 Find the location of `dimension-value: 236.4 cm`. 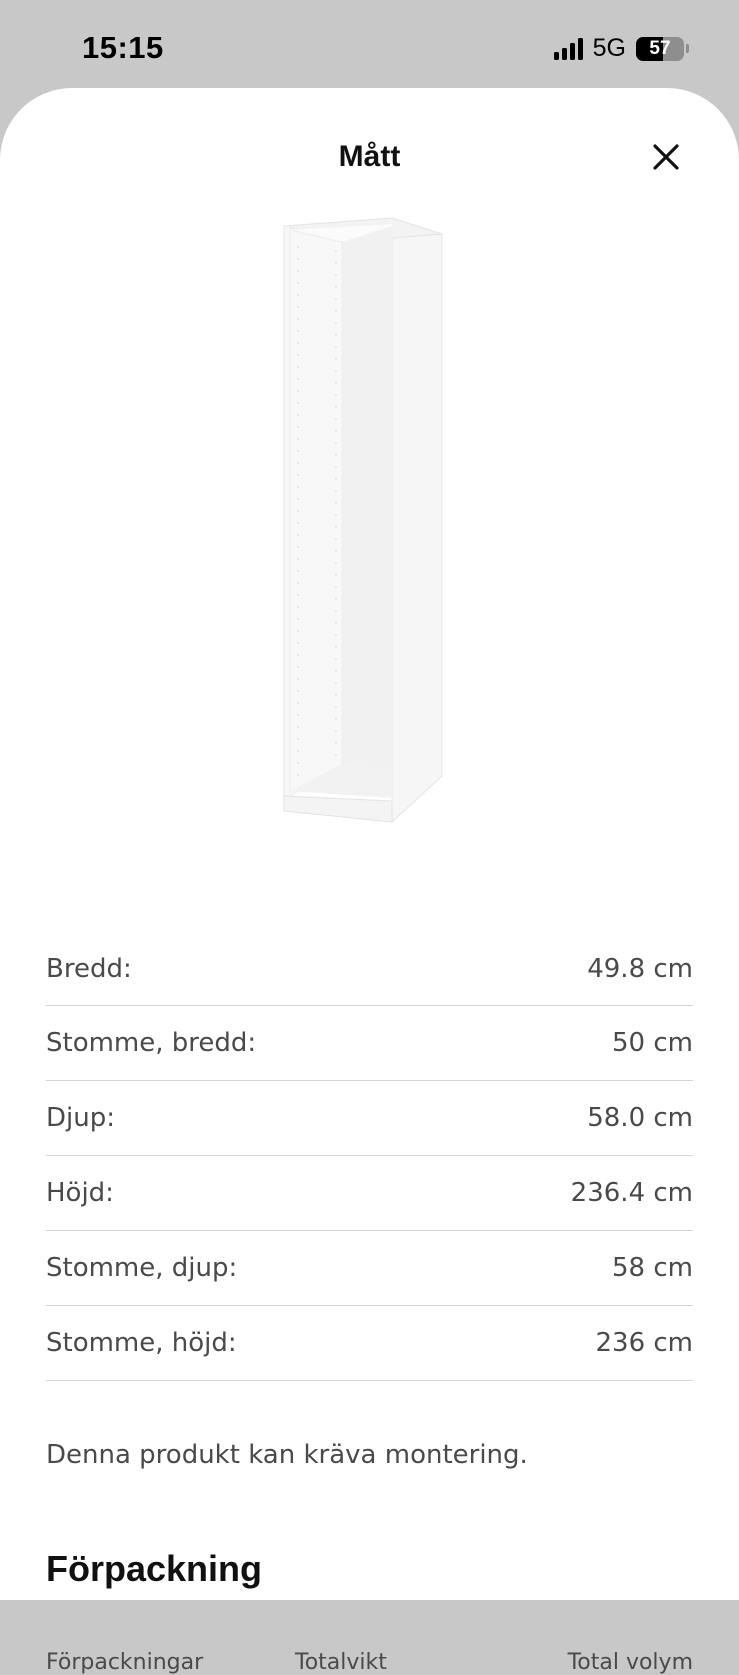

dimension-value: 236.4 cm is located at coordinates (631, 1193).